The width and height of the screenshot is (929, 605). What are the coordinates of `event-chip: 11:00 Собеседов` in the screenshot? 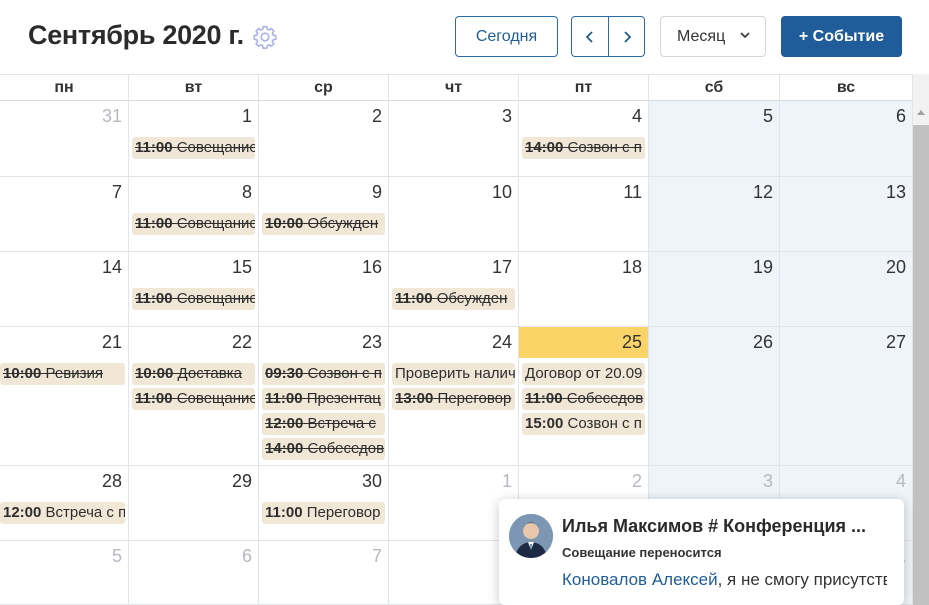 It's located at (583, 399).